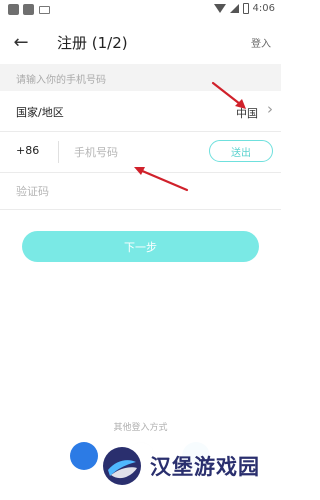  Describe the element at coordinates (140, 77) in the screenshot. I see `hint-band: 请输入你的手机号码` at that location.